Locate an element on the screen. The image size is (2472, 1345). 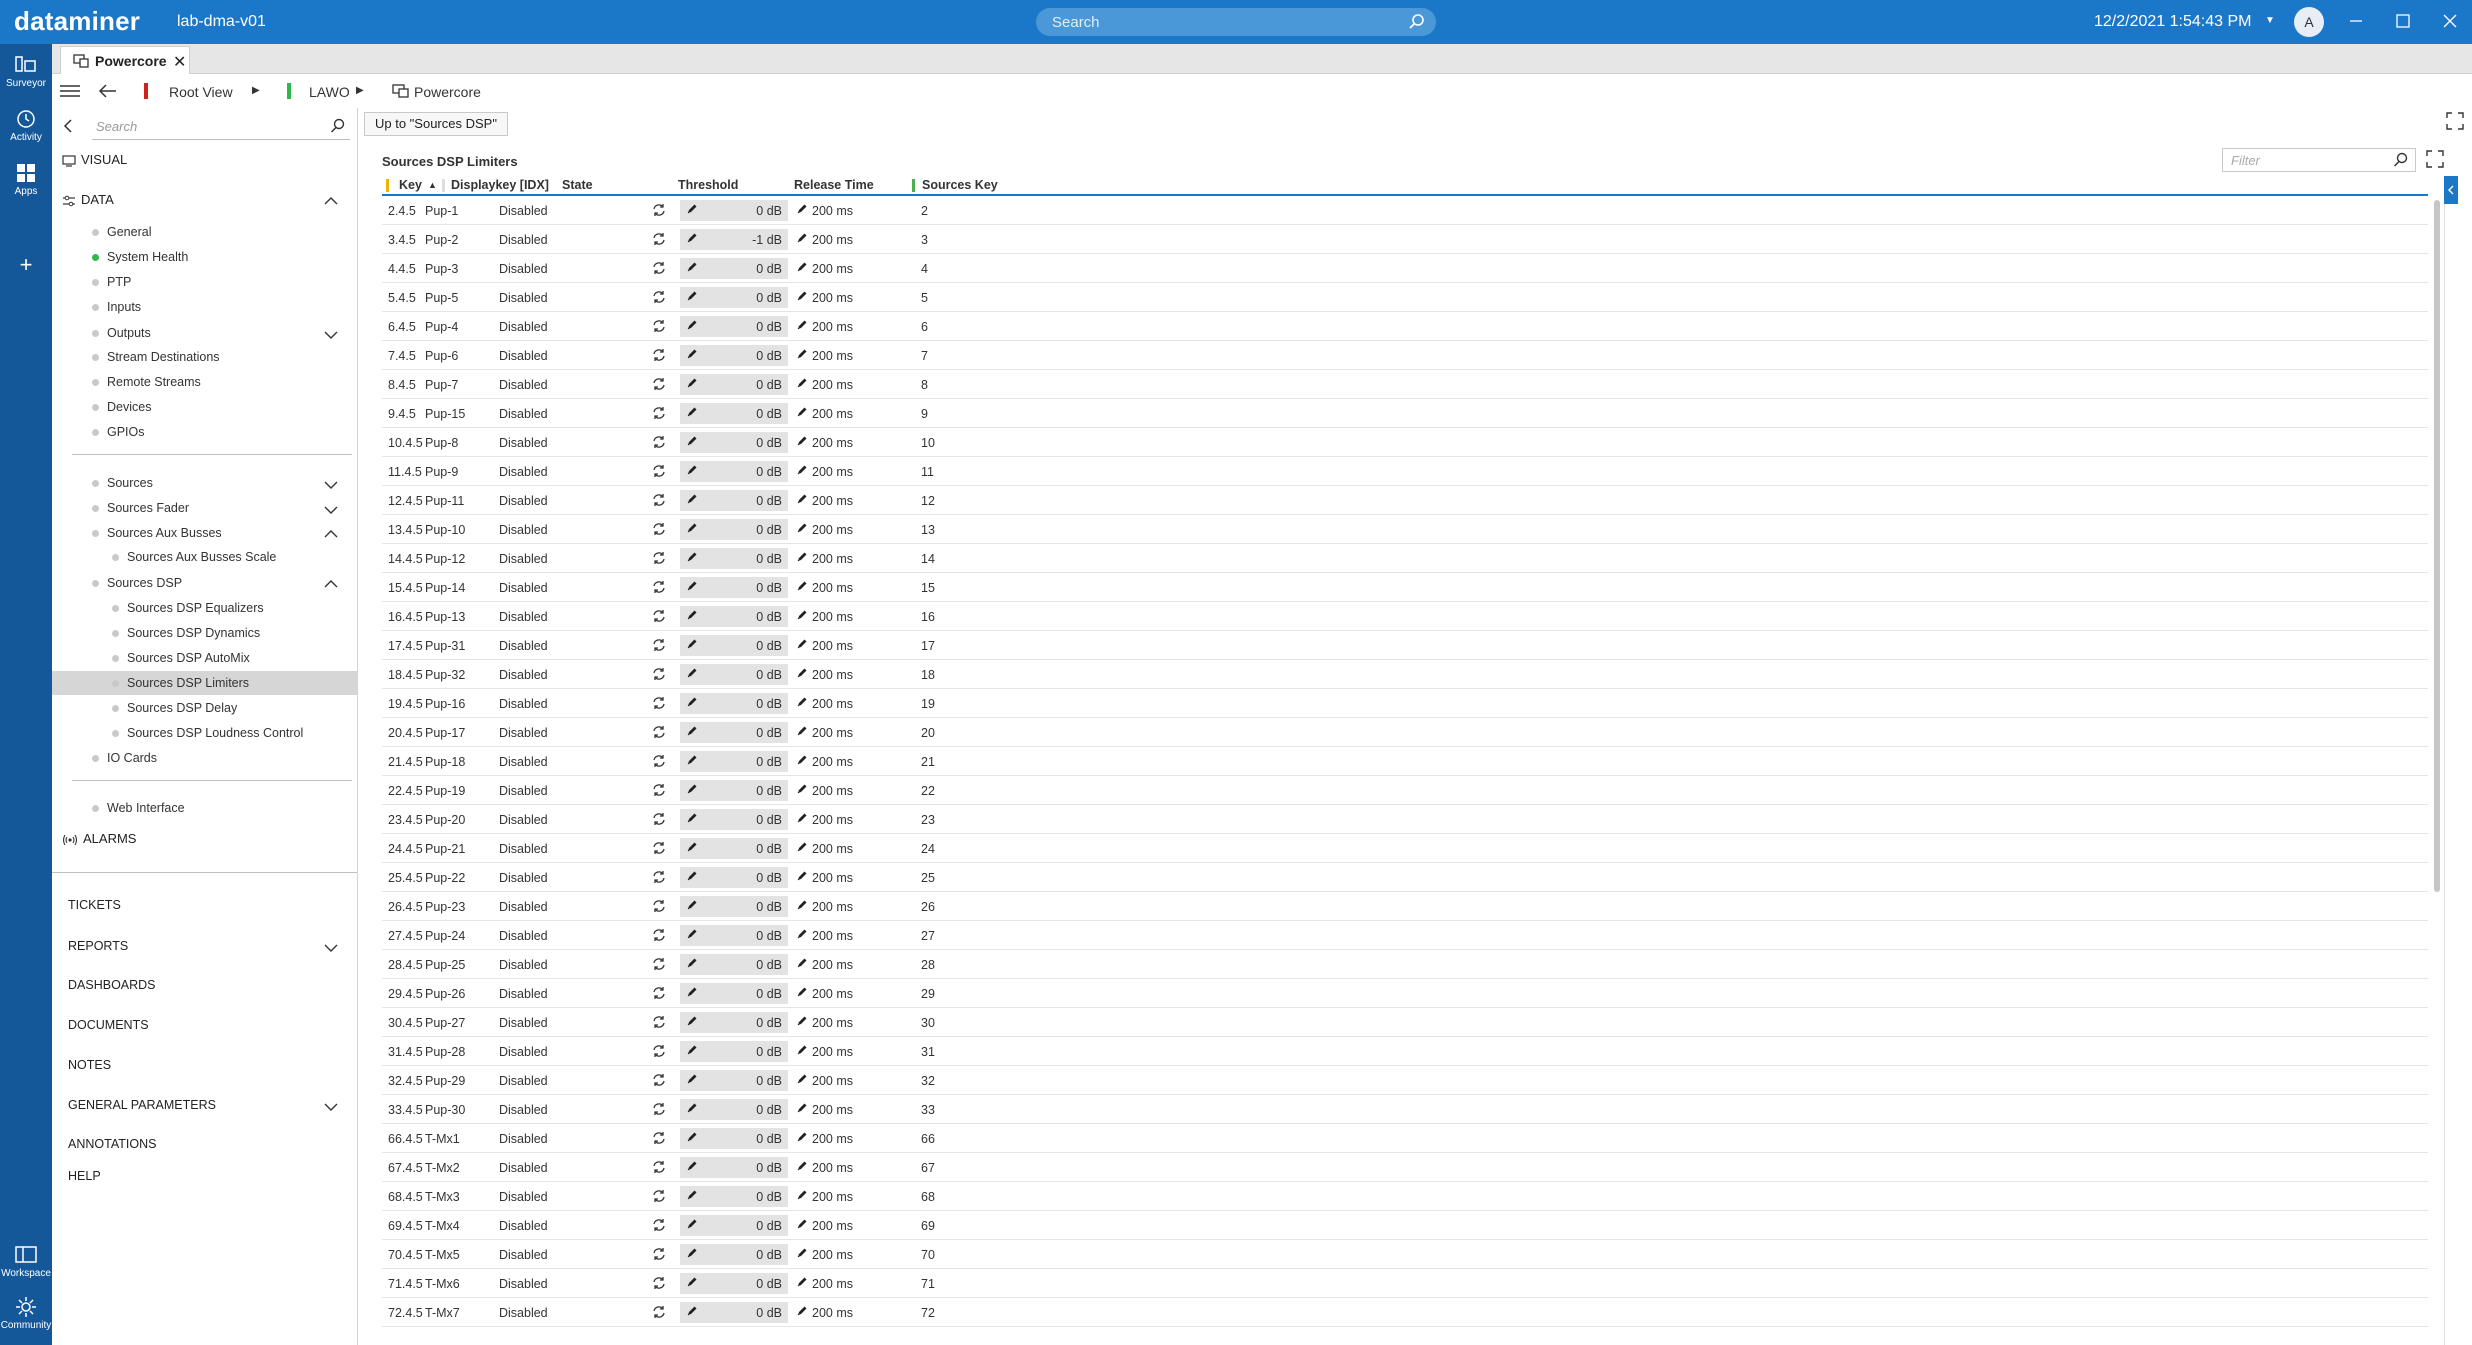
table-row: 8.4.5 Pup-7 Disabled 0 dB 200 ms 8 is located at coordinates (1405, 384).